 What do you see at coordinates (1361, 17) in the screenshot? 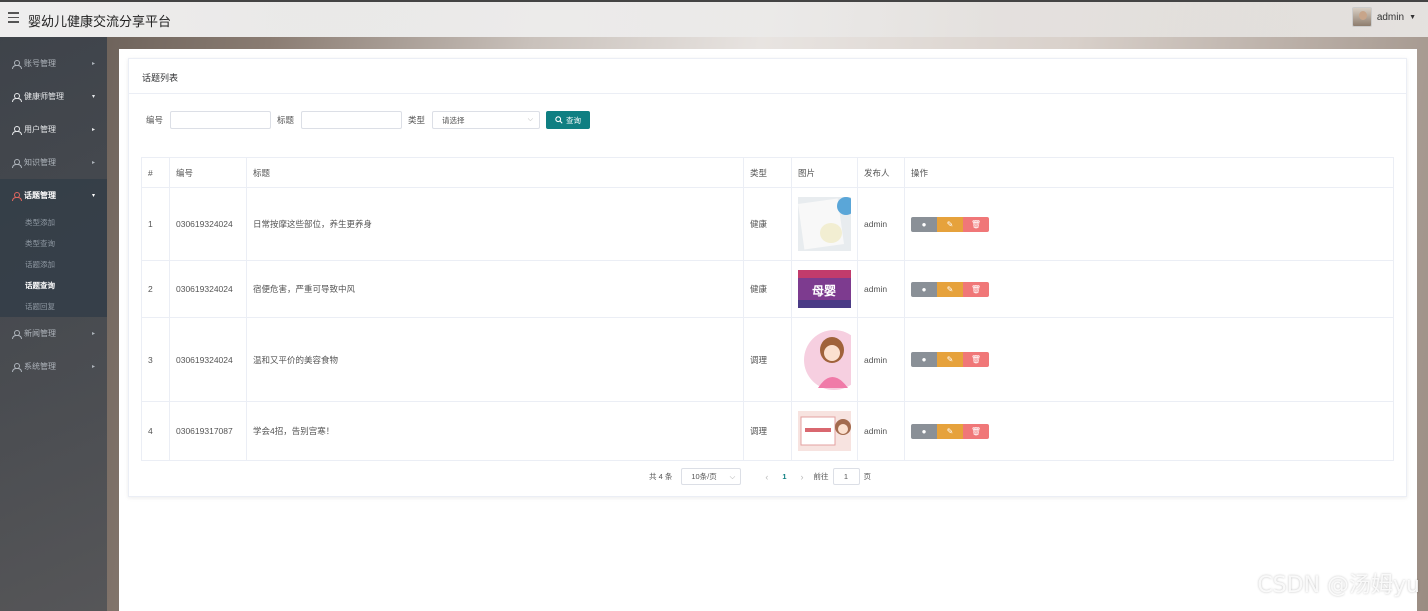
I see `avatar` at bounding box center [1361, 17].